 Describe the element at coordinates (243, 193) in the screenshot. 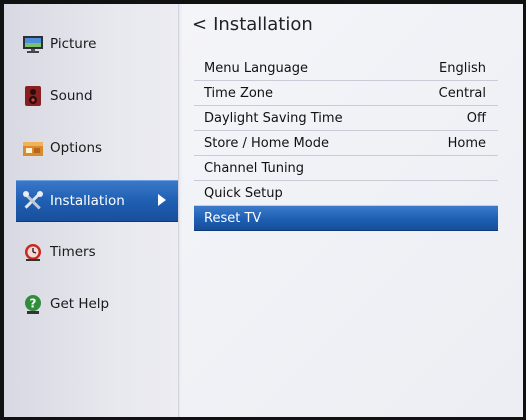

I see `row-label: Quick Setup` at that location.